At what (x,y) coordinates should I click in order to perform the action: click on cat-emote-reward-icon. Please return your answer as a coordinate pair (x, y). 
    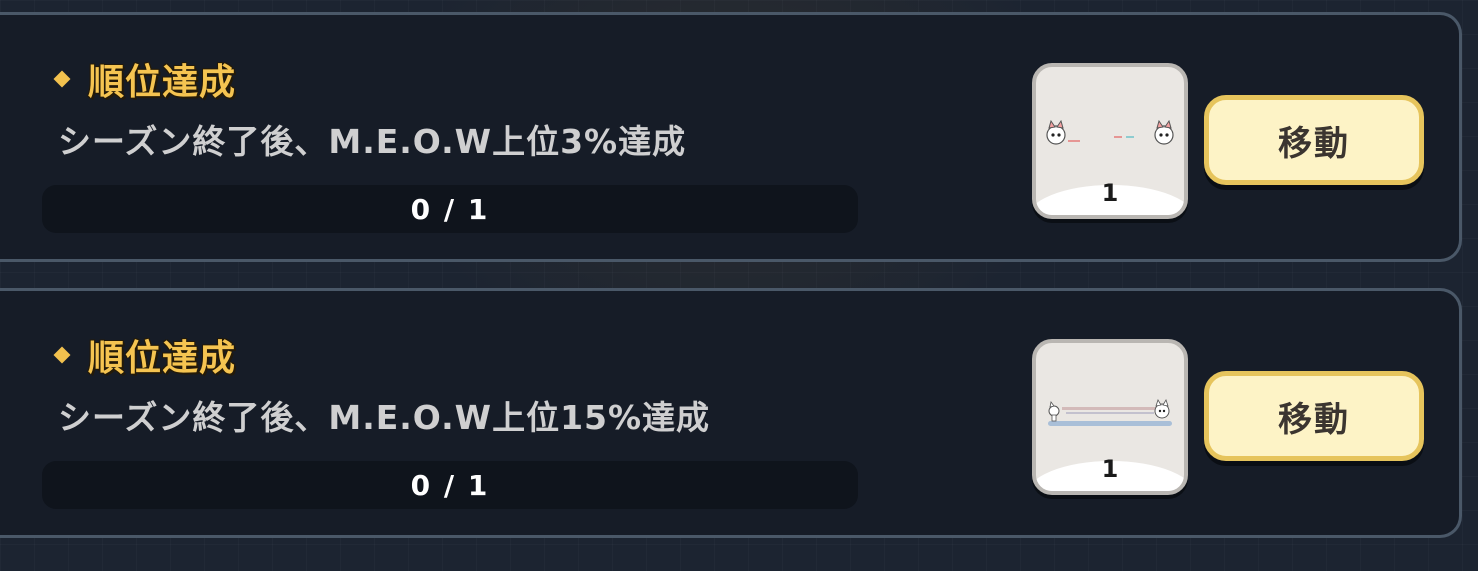
    Looking at the image, I should click on (1110, 132).